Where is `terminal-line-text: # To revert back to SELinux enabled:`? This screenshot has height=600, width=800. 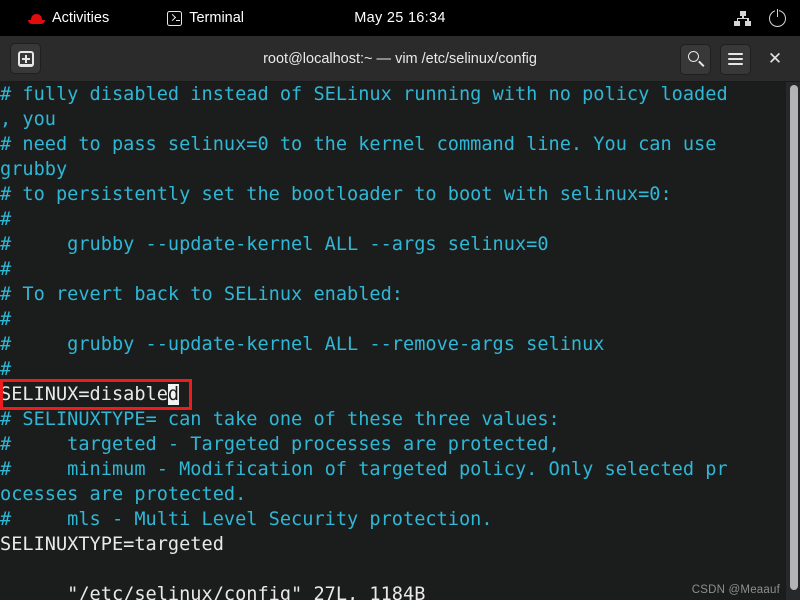
terminal-line-text: # To revert back to SELinux enabled: is located at coordinates (201, 294).